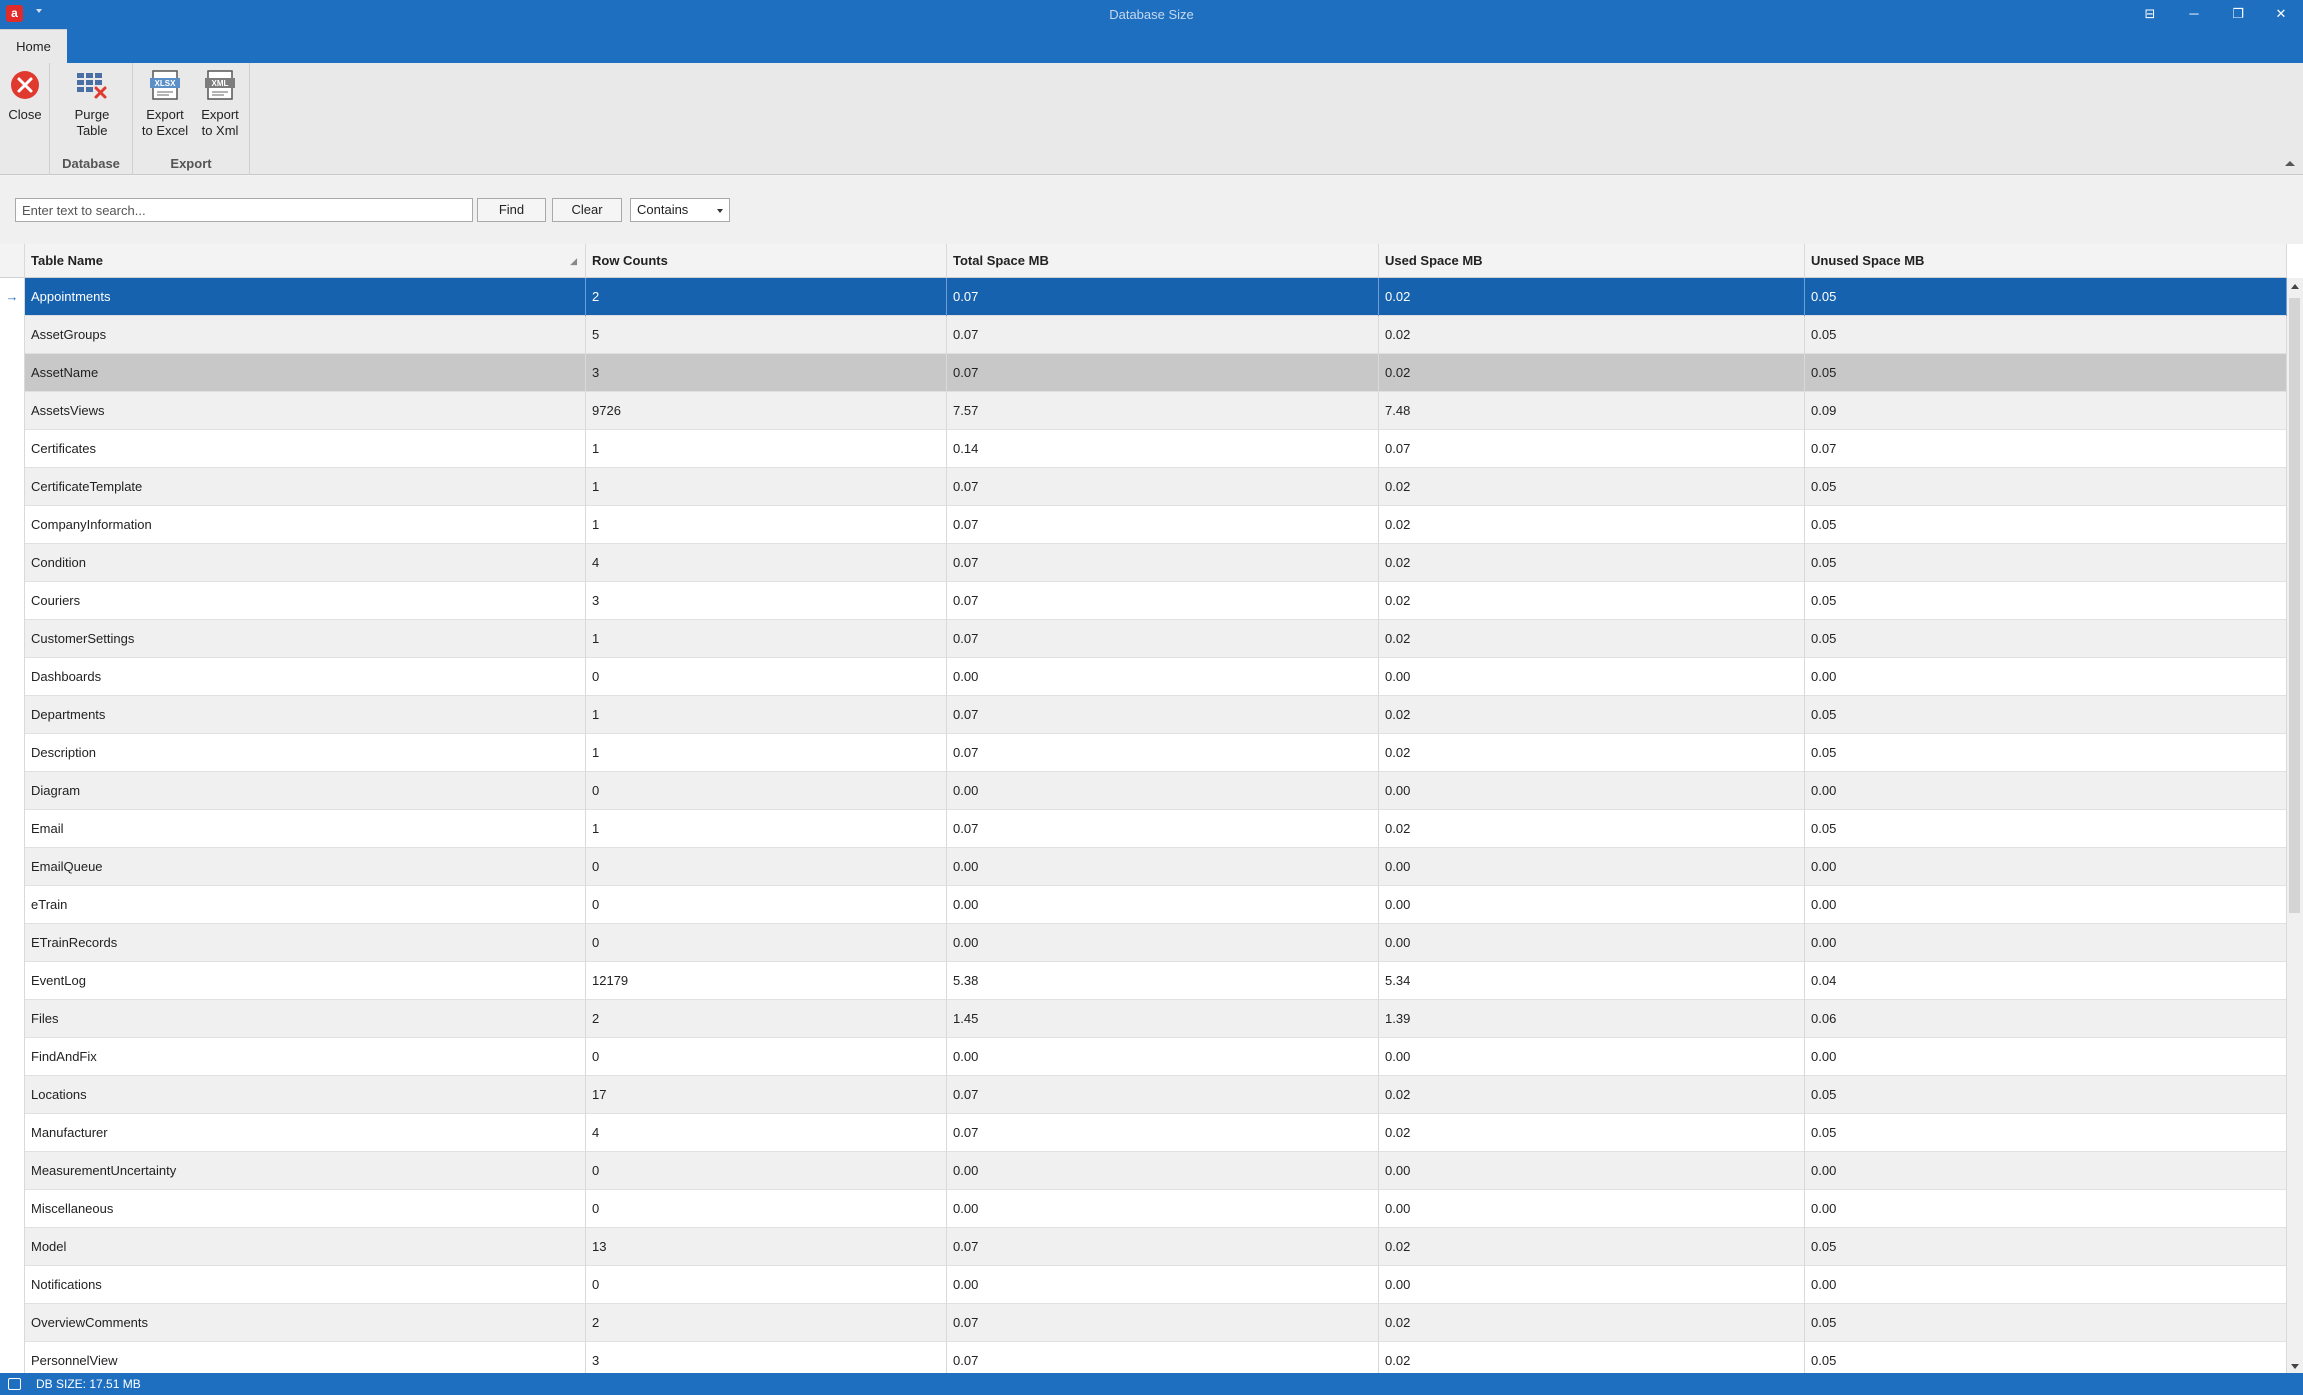 The height and width of the screenshot is (1395, 2303). I want to click on close-window-button: ✕, so click(2281, 14).